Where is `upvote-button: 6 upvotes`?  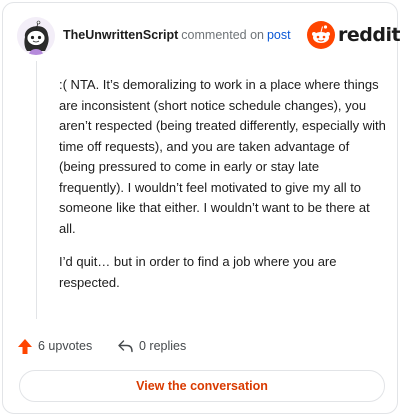
upvote-button: 6 upvotes is located at coordinates (54, 346).